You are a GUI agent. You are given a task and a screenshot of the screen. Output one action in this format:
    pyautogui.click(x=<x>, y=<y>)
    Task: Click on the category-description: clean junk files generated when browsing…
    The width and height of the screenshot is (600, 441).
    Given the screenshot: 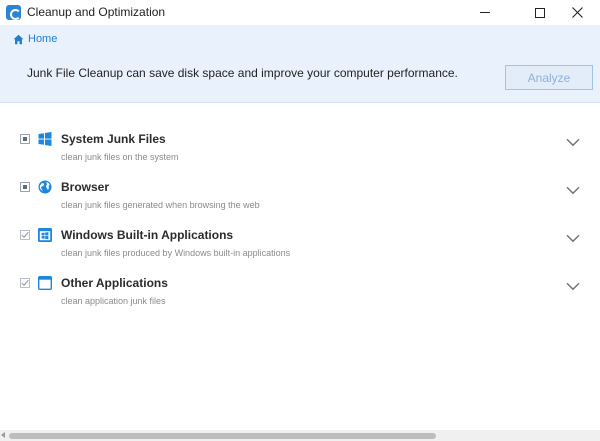 What is the action you would take?
    pyautogui.click(x=160, y=205)
    